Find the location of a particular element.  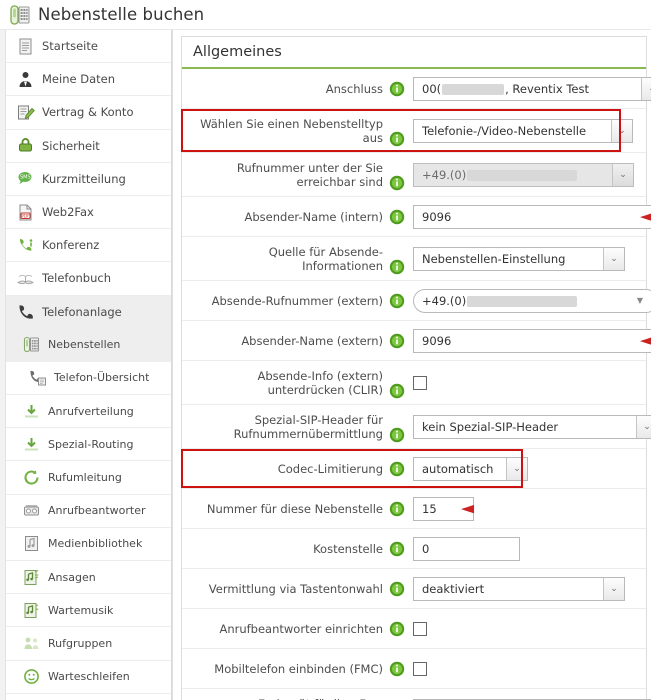

sidebar-item-label: Startseite is located at coordinates (70, 46).